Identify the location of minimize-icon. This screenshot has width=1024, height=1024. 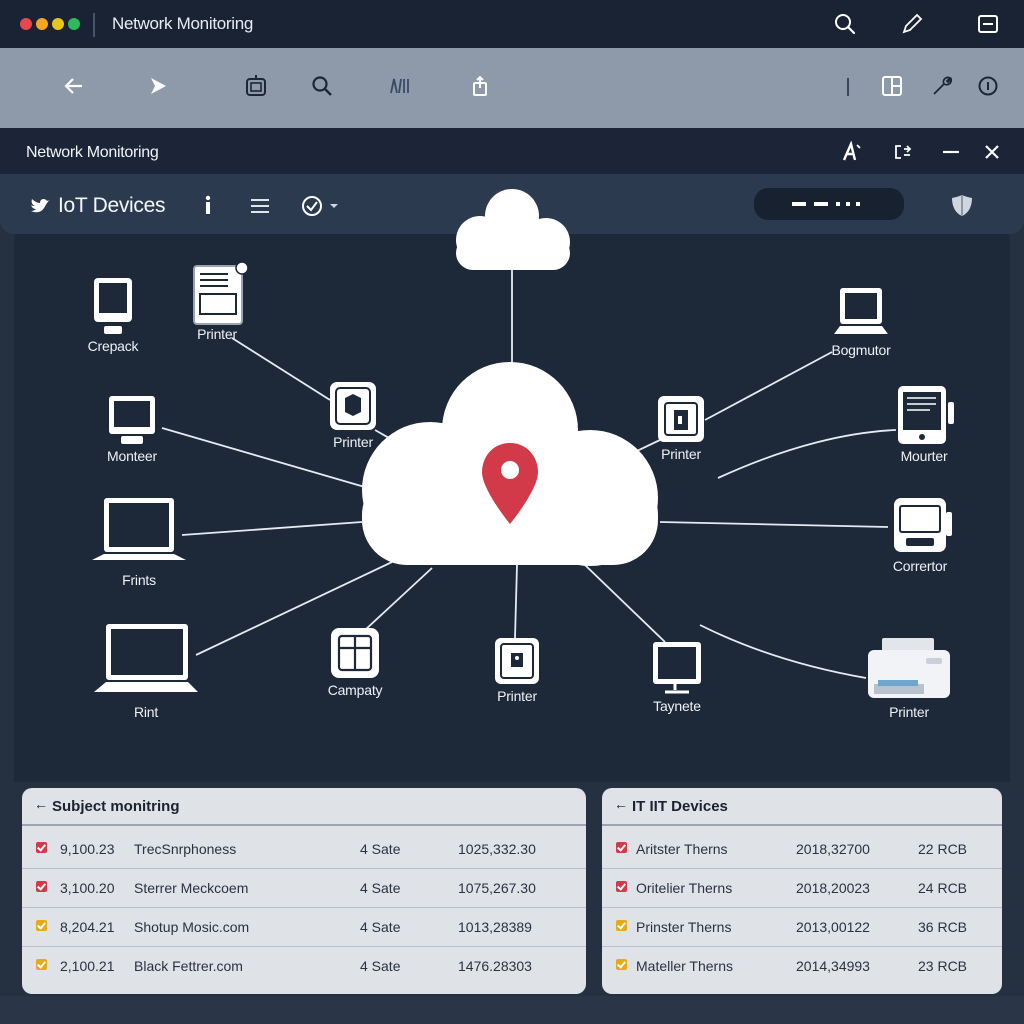
(951, 152).